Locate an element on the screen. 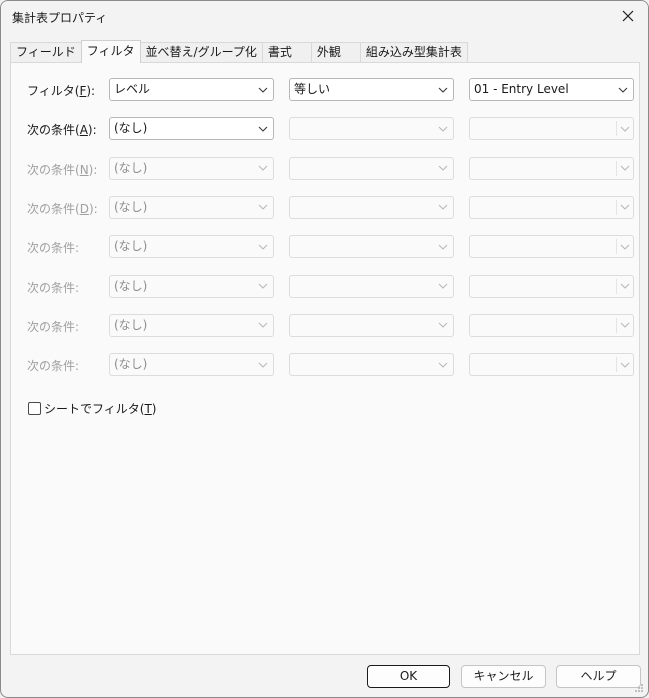 The height and width of the screenshot is (698, 649). operator-select: 等しい is located at coordinates (371, 89).